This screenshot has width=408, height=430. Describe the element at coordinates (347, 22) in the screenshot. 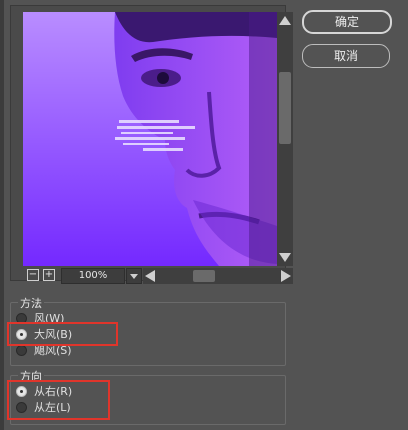

I see `ok-button: 确定` at that location.